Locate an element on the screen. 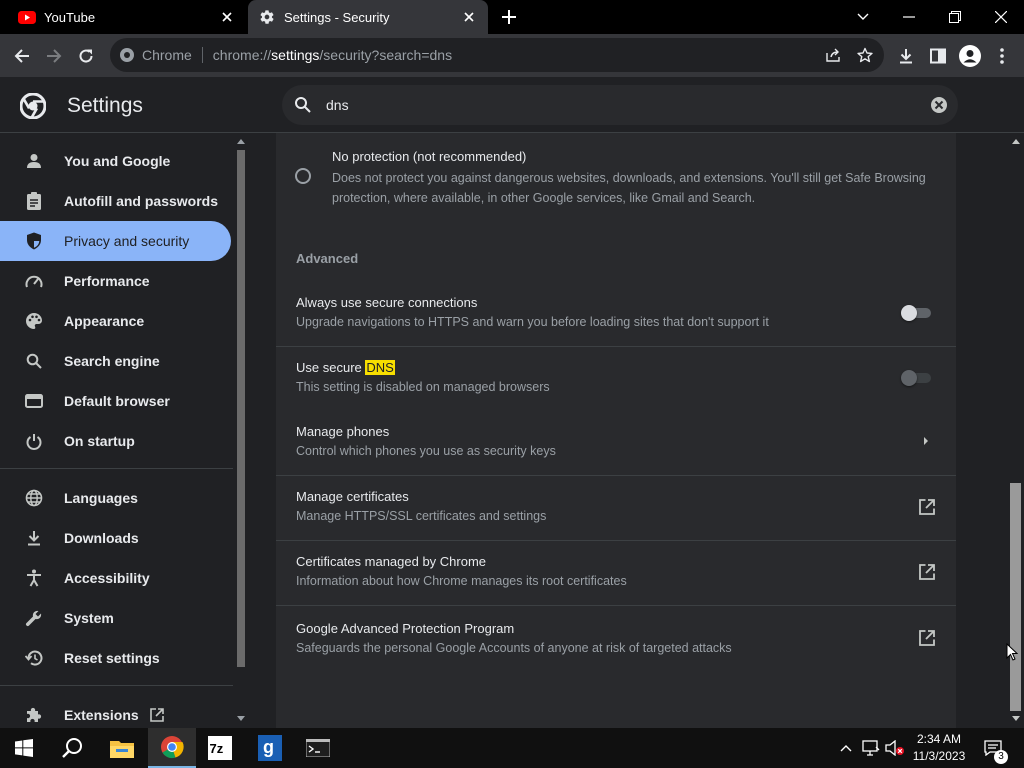 The width and height of the screenshot is (1024, 768). start-icon is located at coordinates (24, 748).